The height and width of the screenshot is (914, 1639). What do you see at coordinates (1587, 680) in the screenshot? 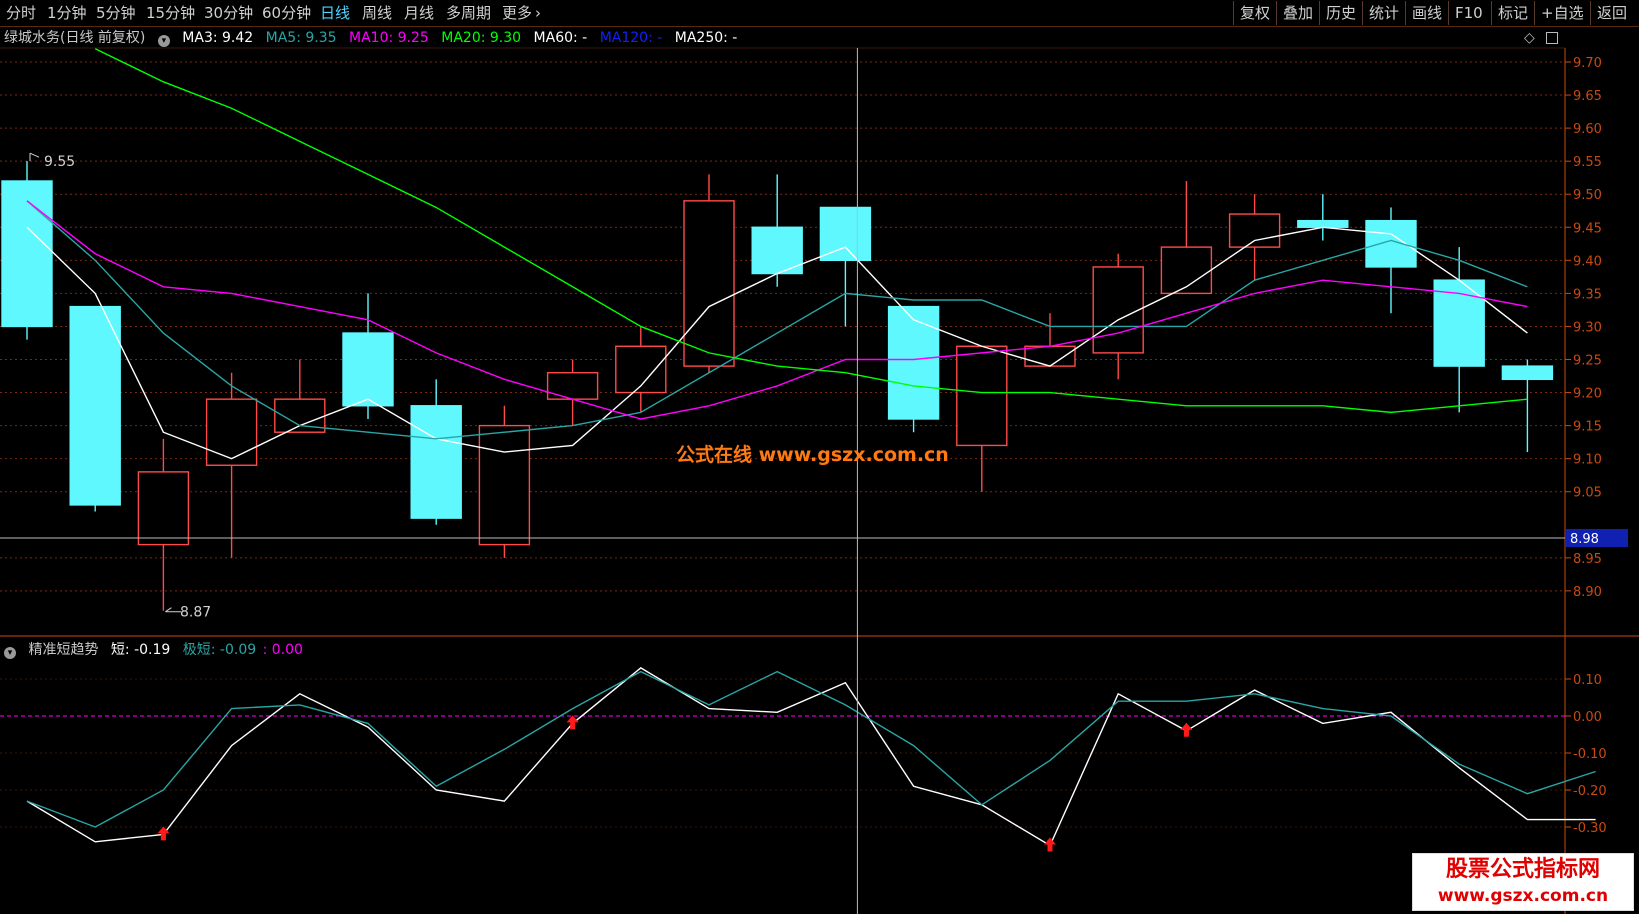
I see `y-tick-label: 0.10` at bounding box center [1587, 680].